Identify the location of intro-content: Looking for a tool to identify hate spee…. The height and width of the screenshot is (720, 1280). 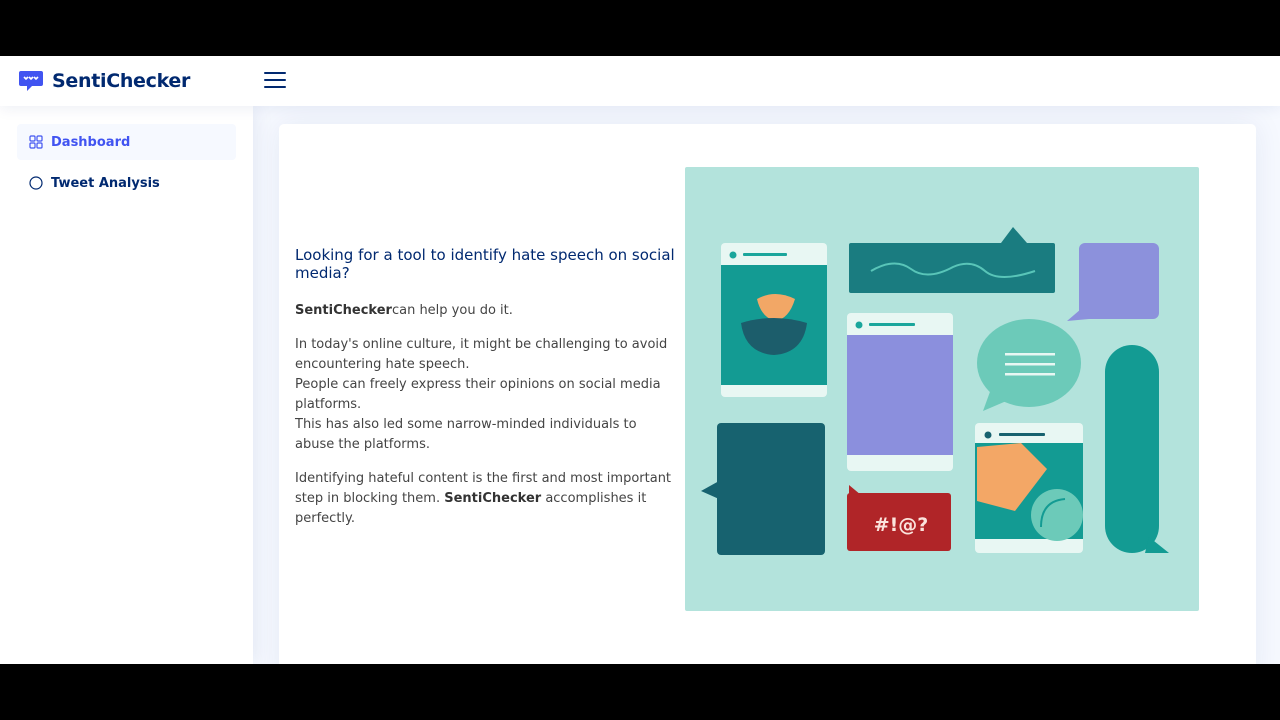
(485, 394).